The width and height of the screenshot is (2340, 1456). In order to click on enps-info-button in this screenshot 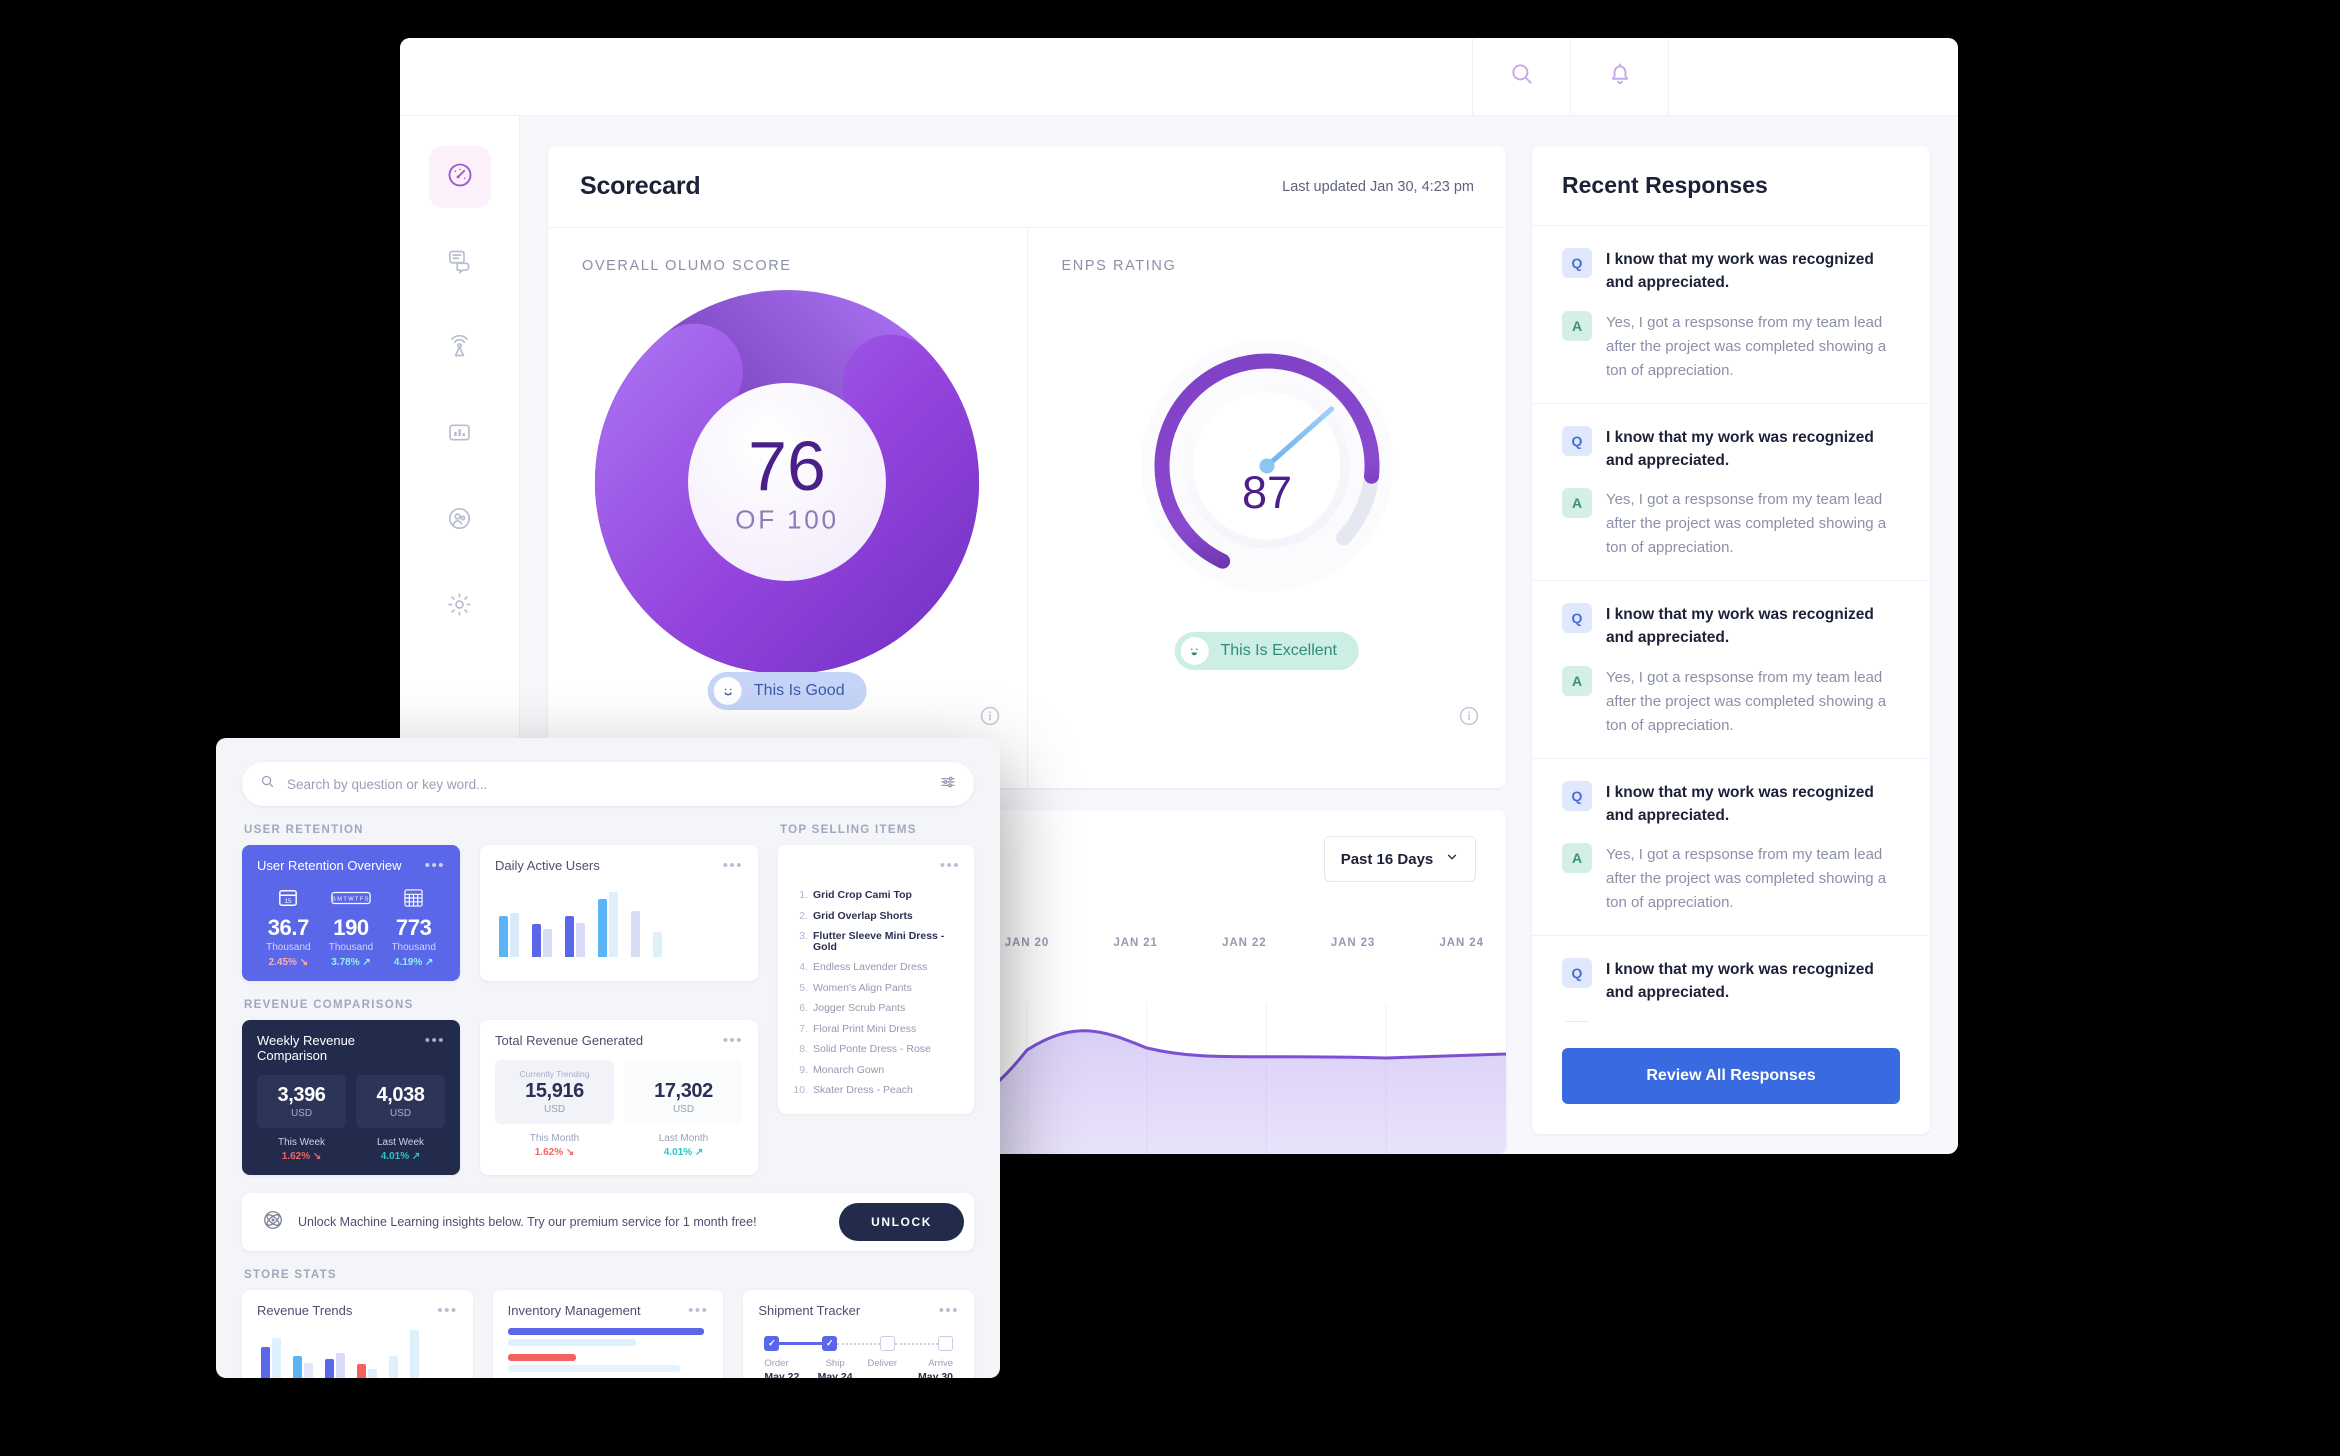, I will do `click(1469, 718)`.